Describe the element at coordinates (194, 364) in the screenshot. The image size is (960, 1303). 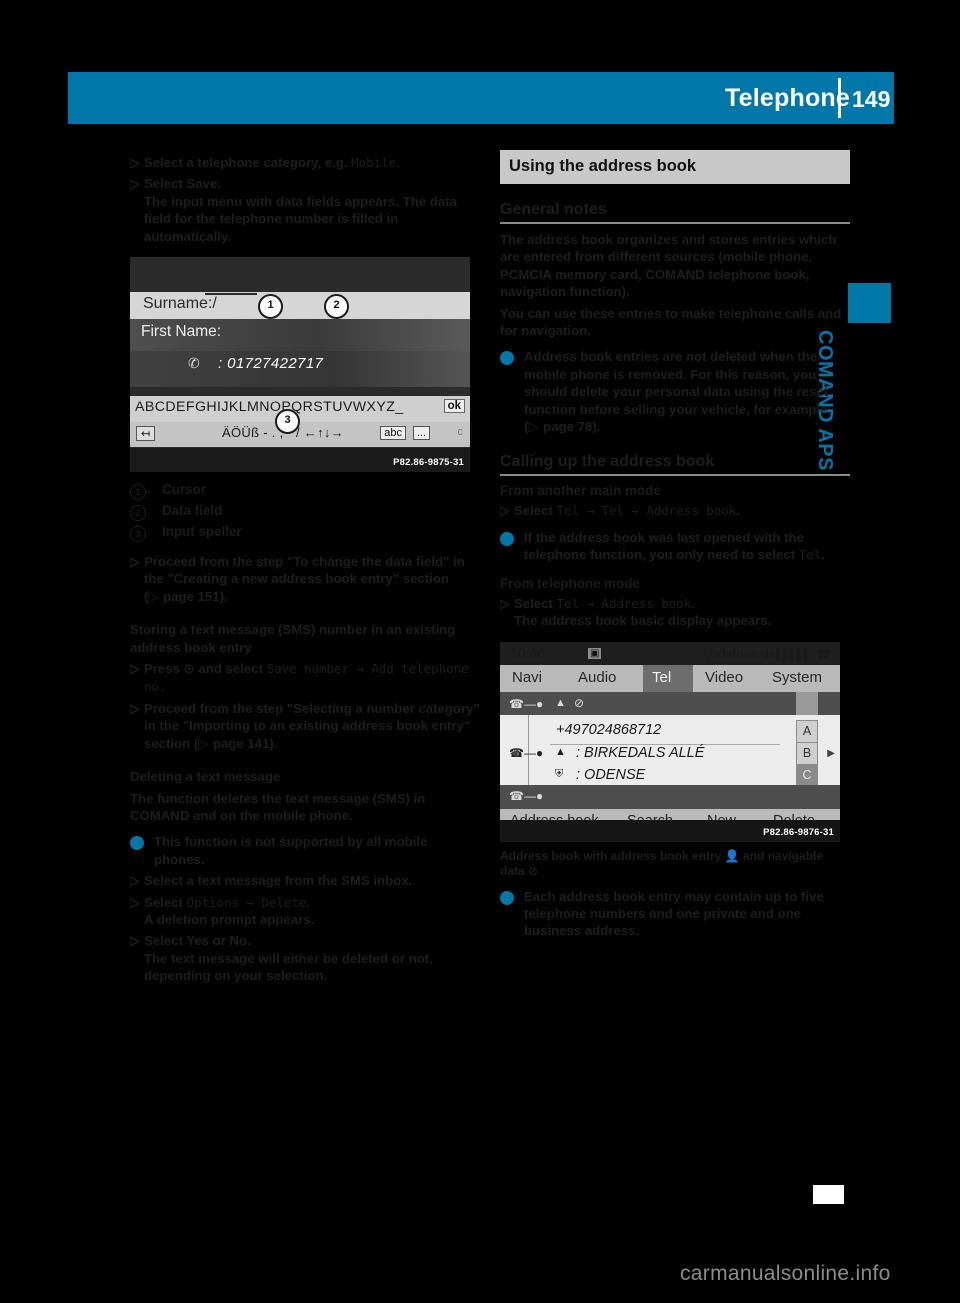
I see `phone-handset-icon: ✆` at that location.